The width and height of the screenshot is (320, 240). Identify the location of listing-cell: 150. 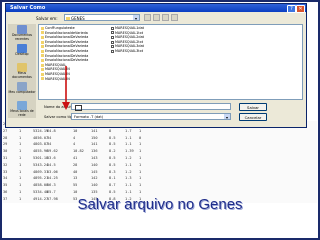
(94, 137).